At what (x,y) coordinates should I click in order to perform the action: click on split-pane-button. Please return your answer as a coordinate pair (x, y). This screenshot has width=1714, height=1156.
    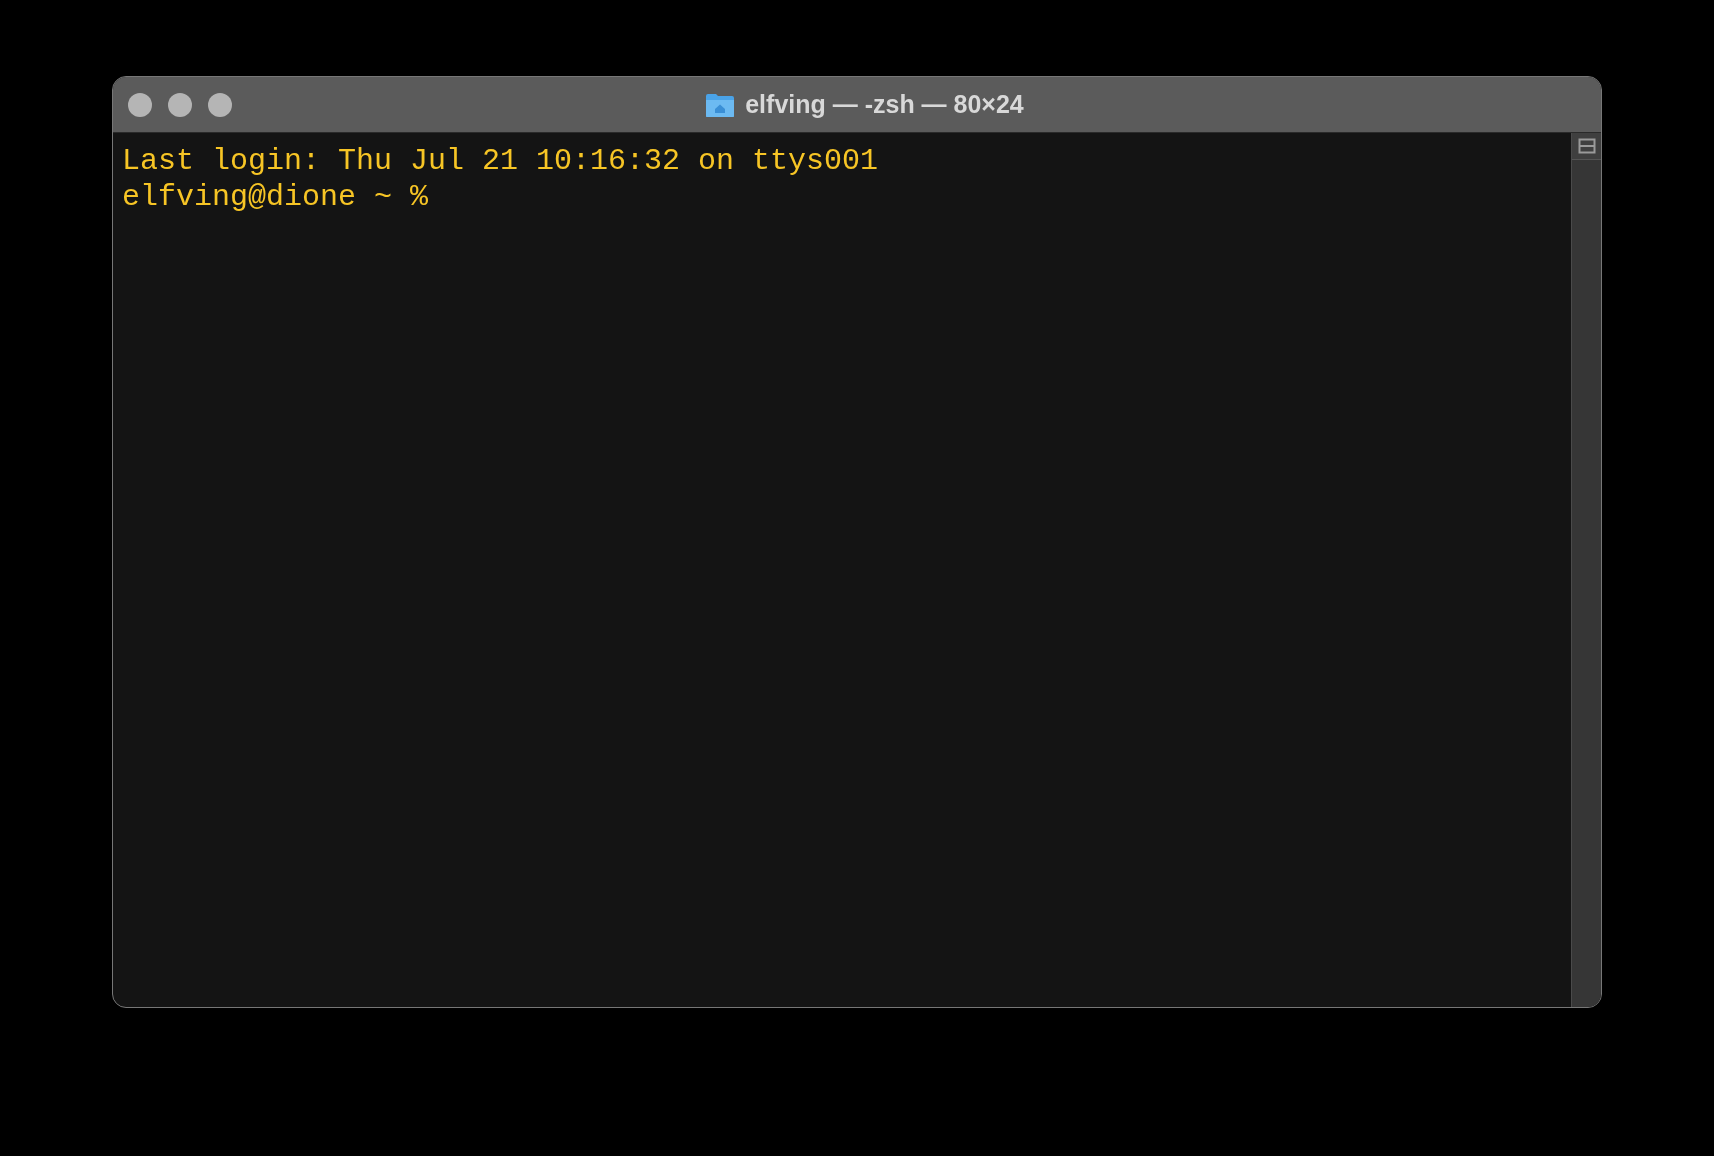
    Looking at the image, I should click on (1586, 146).